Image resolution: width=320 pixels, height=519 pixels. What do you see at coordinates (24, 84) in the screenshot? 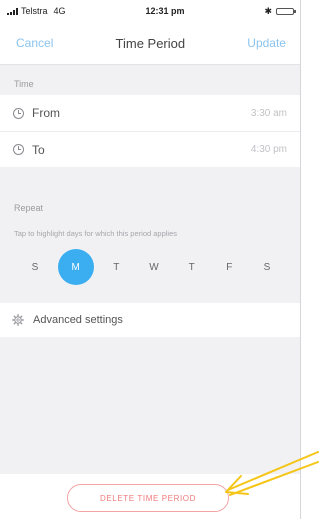
I see `time-section-header: Time` at bounding box center [24, 84].